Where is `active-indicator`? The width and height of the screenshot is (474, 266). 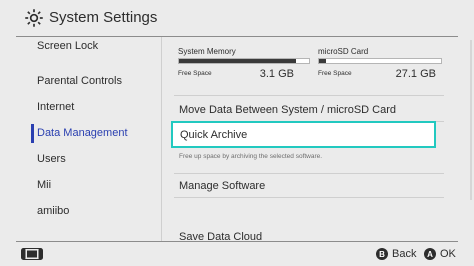
active-indicator is located at coordinates (32, 133).